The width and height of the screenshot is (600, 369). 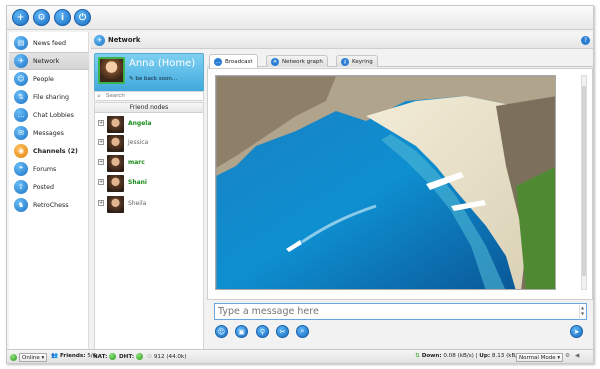 I want to click on info-icon: i, so click(x=62, y=17).